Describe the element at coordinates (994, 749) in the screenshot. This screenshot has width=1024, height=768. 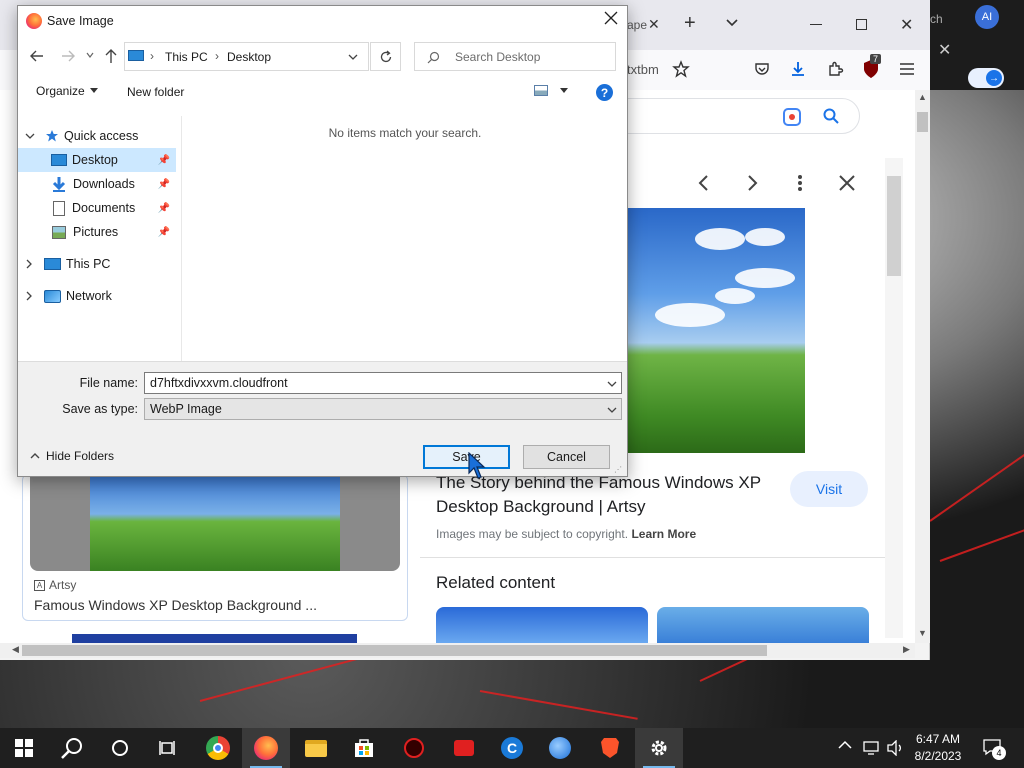
I see `action-center-button: 4` at that location.